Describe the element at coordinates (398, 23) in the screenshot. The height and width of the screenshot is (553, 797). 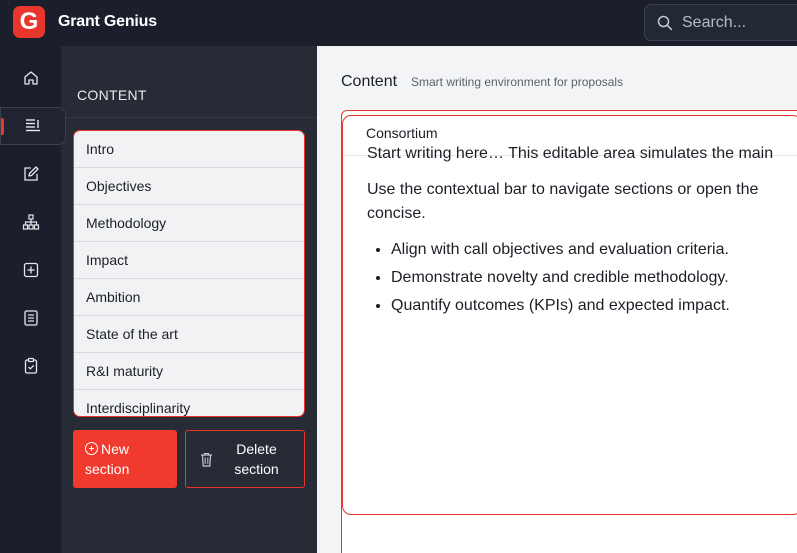
I see `top-bar: G Grant Genius` at that location.